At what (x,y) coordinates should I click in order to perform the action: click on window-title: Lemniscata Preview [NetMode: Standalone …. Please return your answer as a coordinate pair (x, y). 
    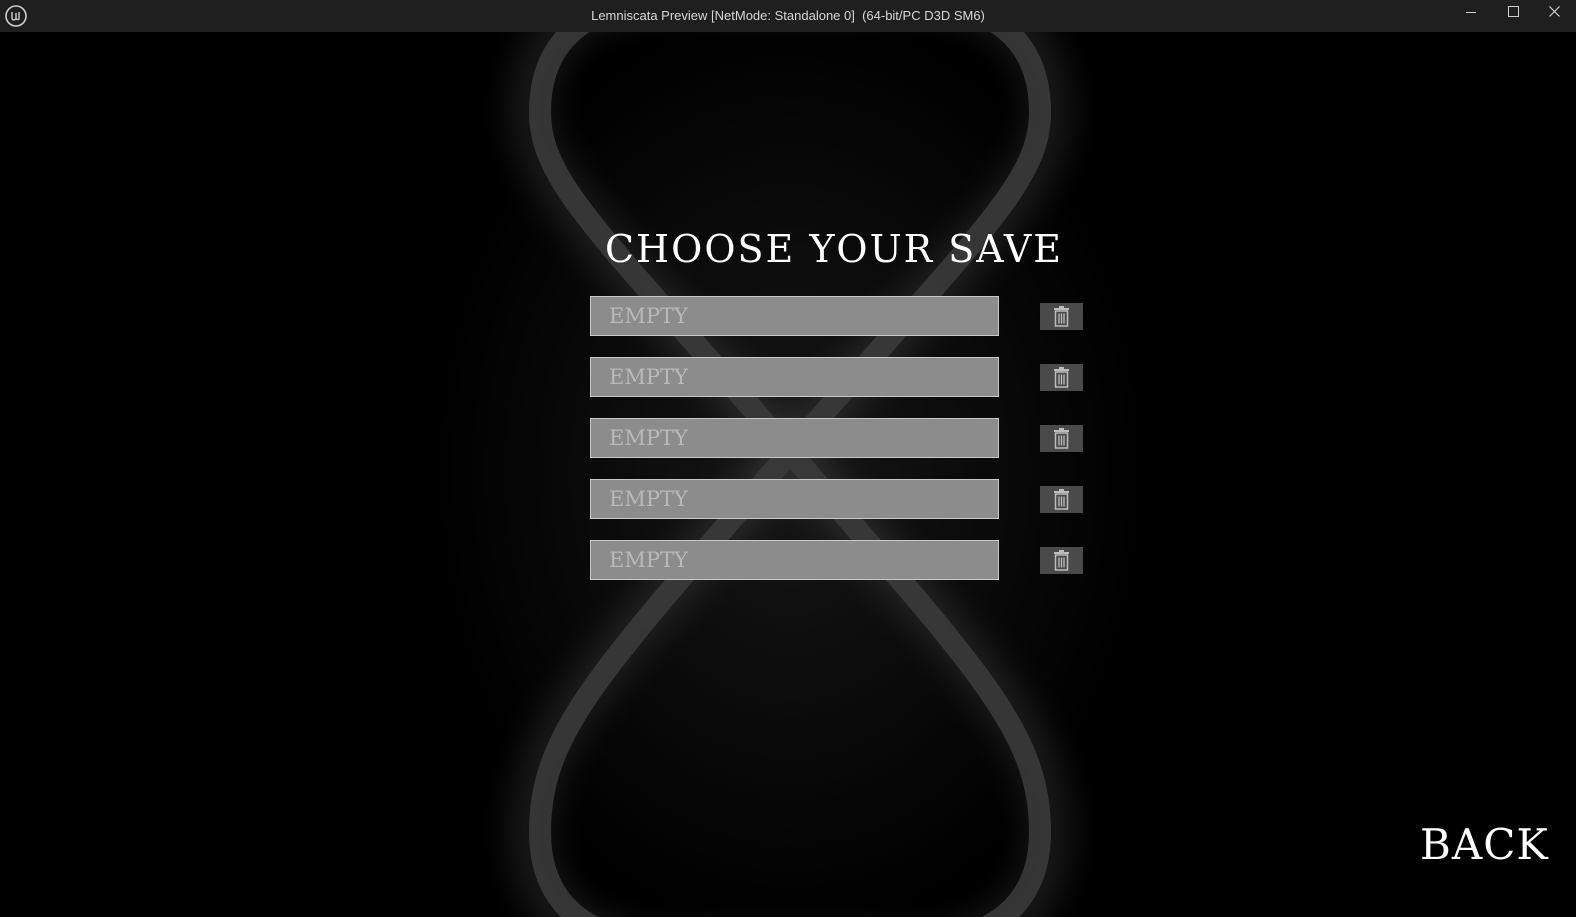
    Looking at the image, I should click on (788, 15).